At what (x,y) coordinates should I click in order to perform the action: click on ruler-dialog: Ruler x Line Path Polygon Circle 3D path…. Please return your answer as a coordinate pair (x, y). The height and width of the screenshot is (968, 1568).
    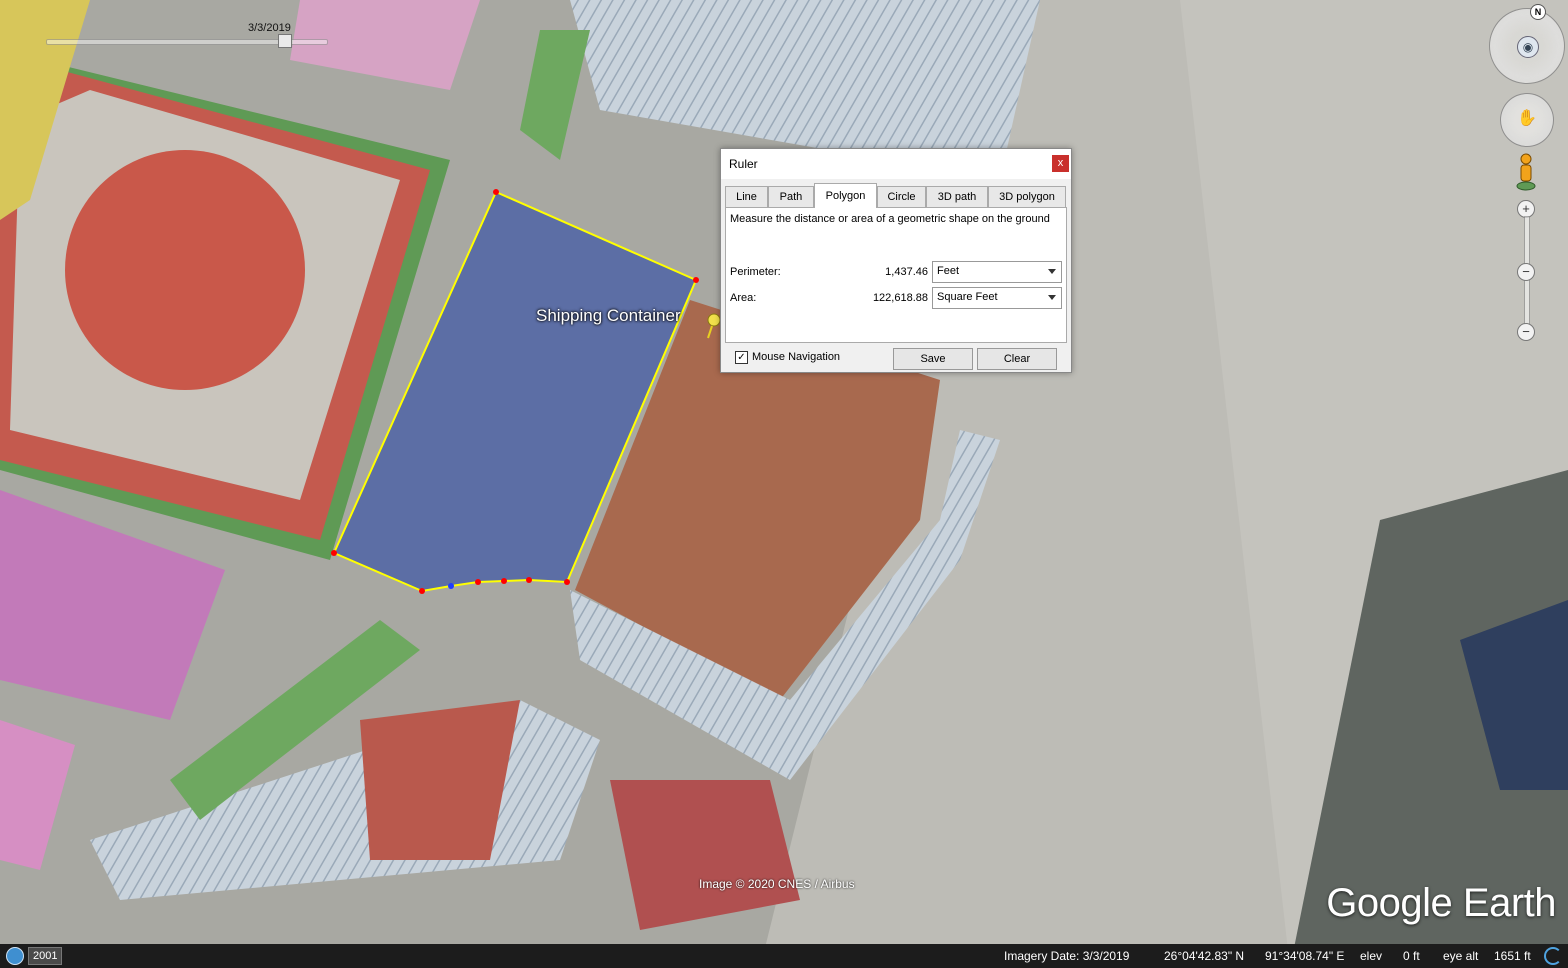
    Looking at the image, I should click on (896, 260).